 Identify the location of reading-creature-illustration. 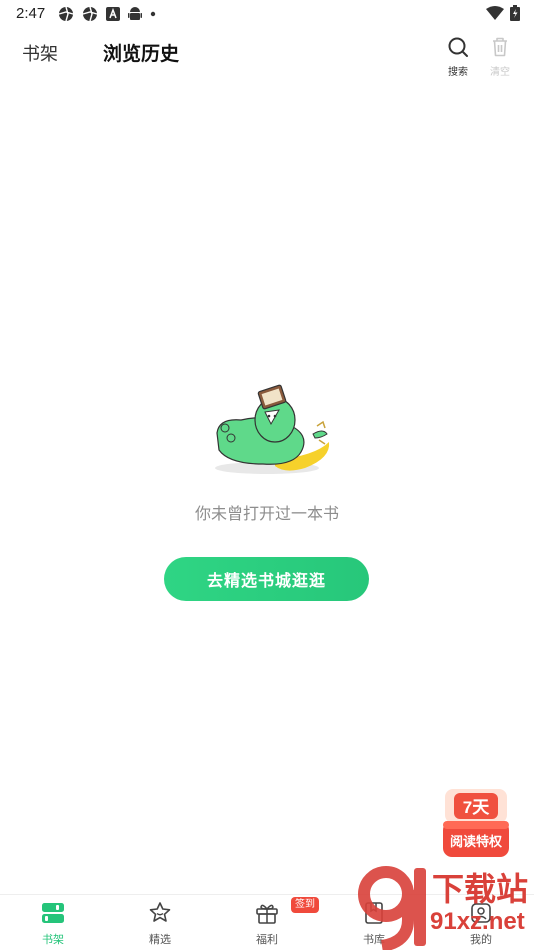
(272, 429).